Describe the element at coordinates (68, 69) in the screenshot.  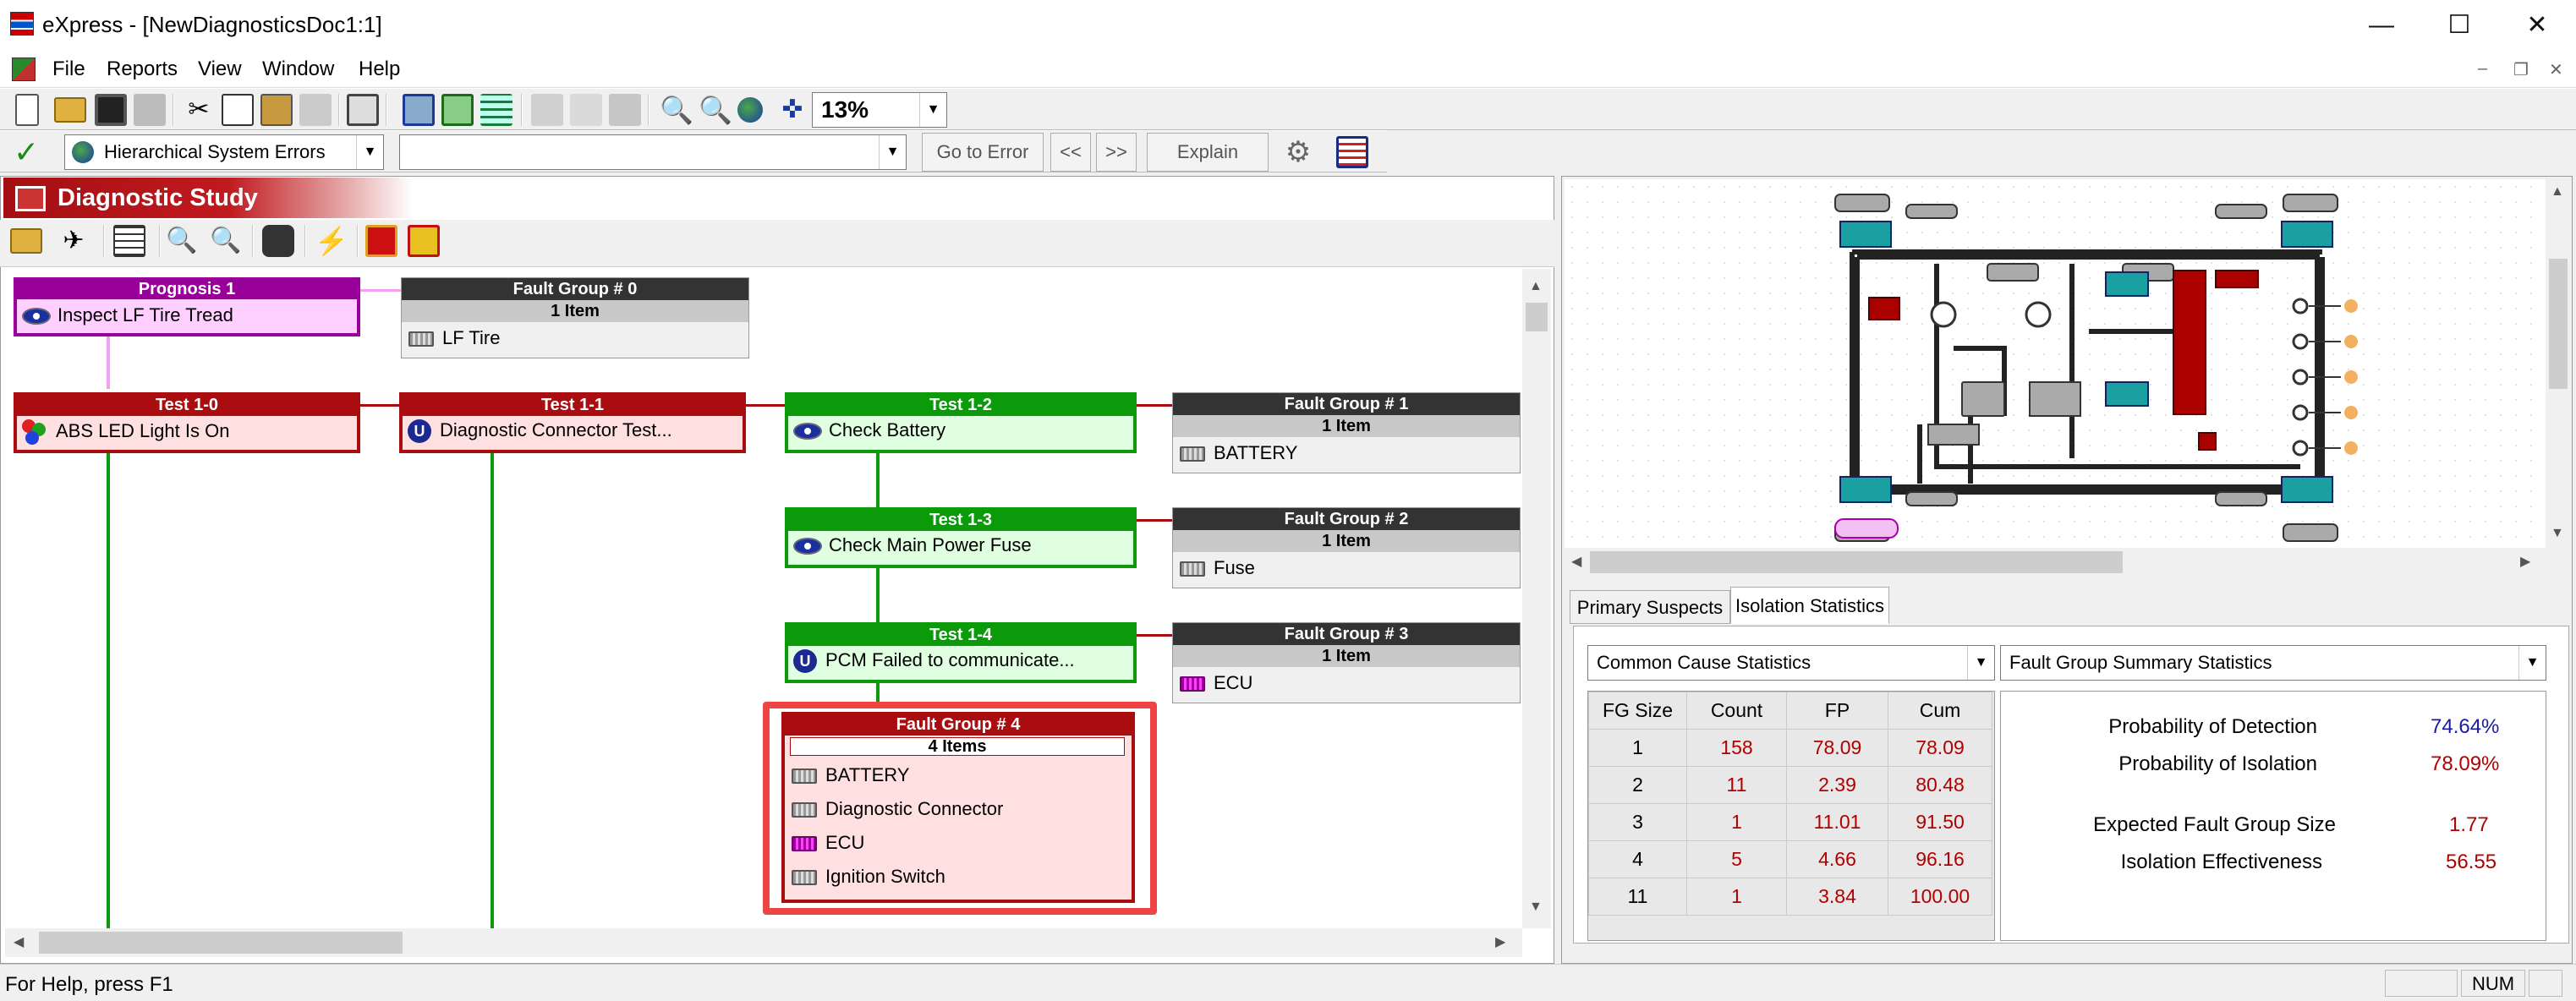
I see `menu-file: File` at that location.